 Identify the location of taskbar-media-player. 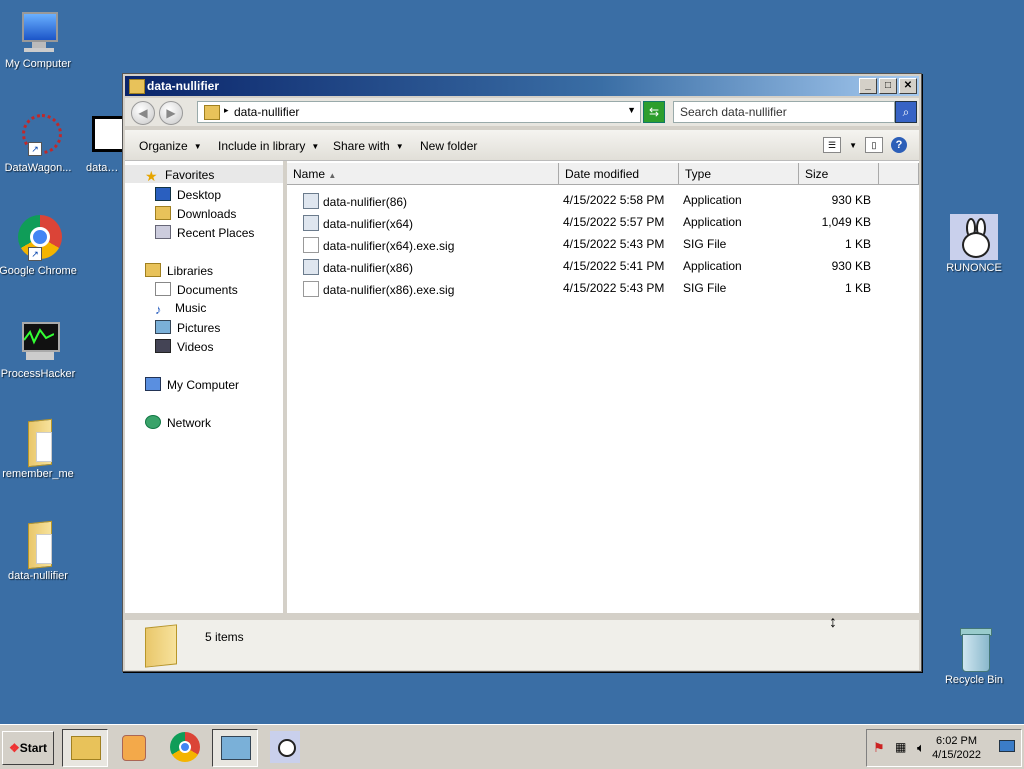
(134, 747).